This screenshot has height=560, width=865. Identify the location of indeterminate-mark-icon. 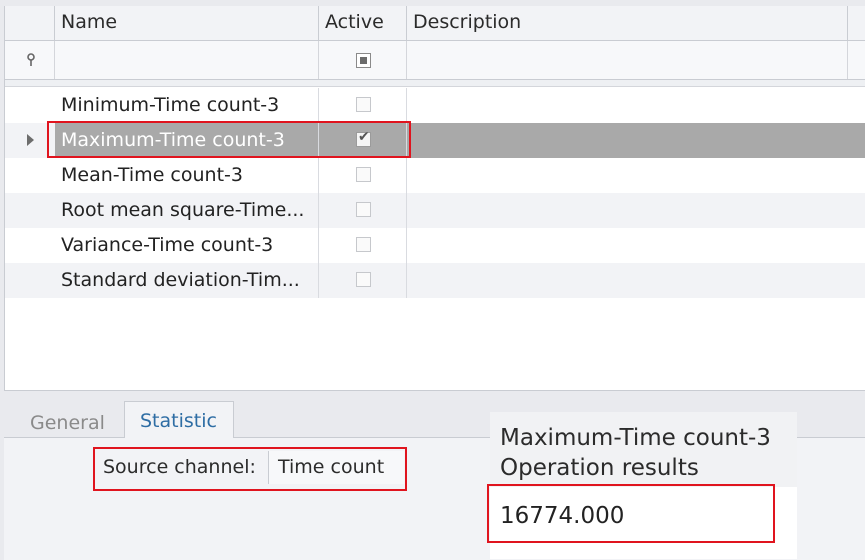
(363, 60).